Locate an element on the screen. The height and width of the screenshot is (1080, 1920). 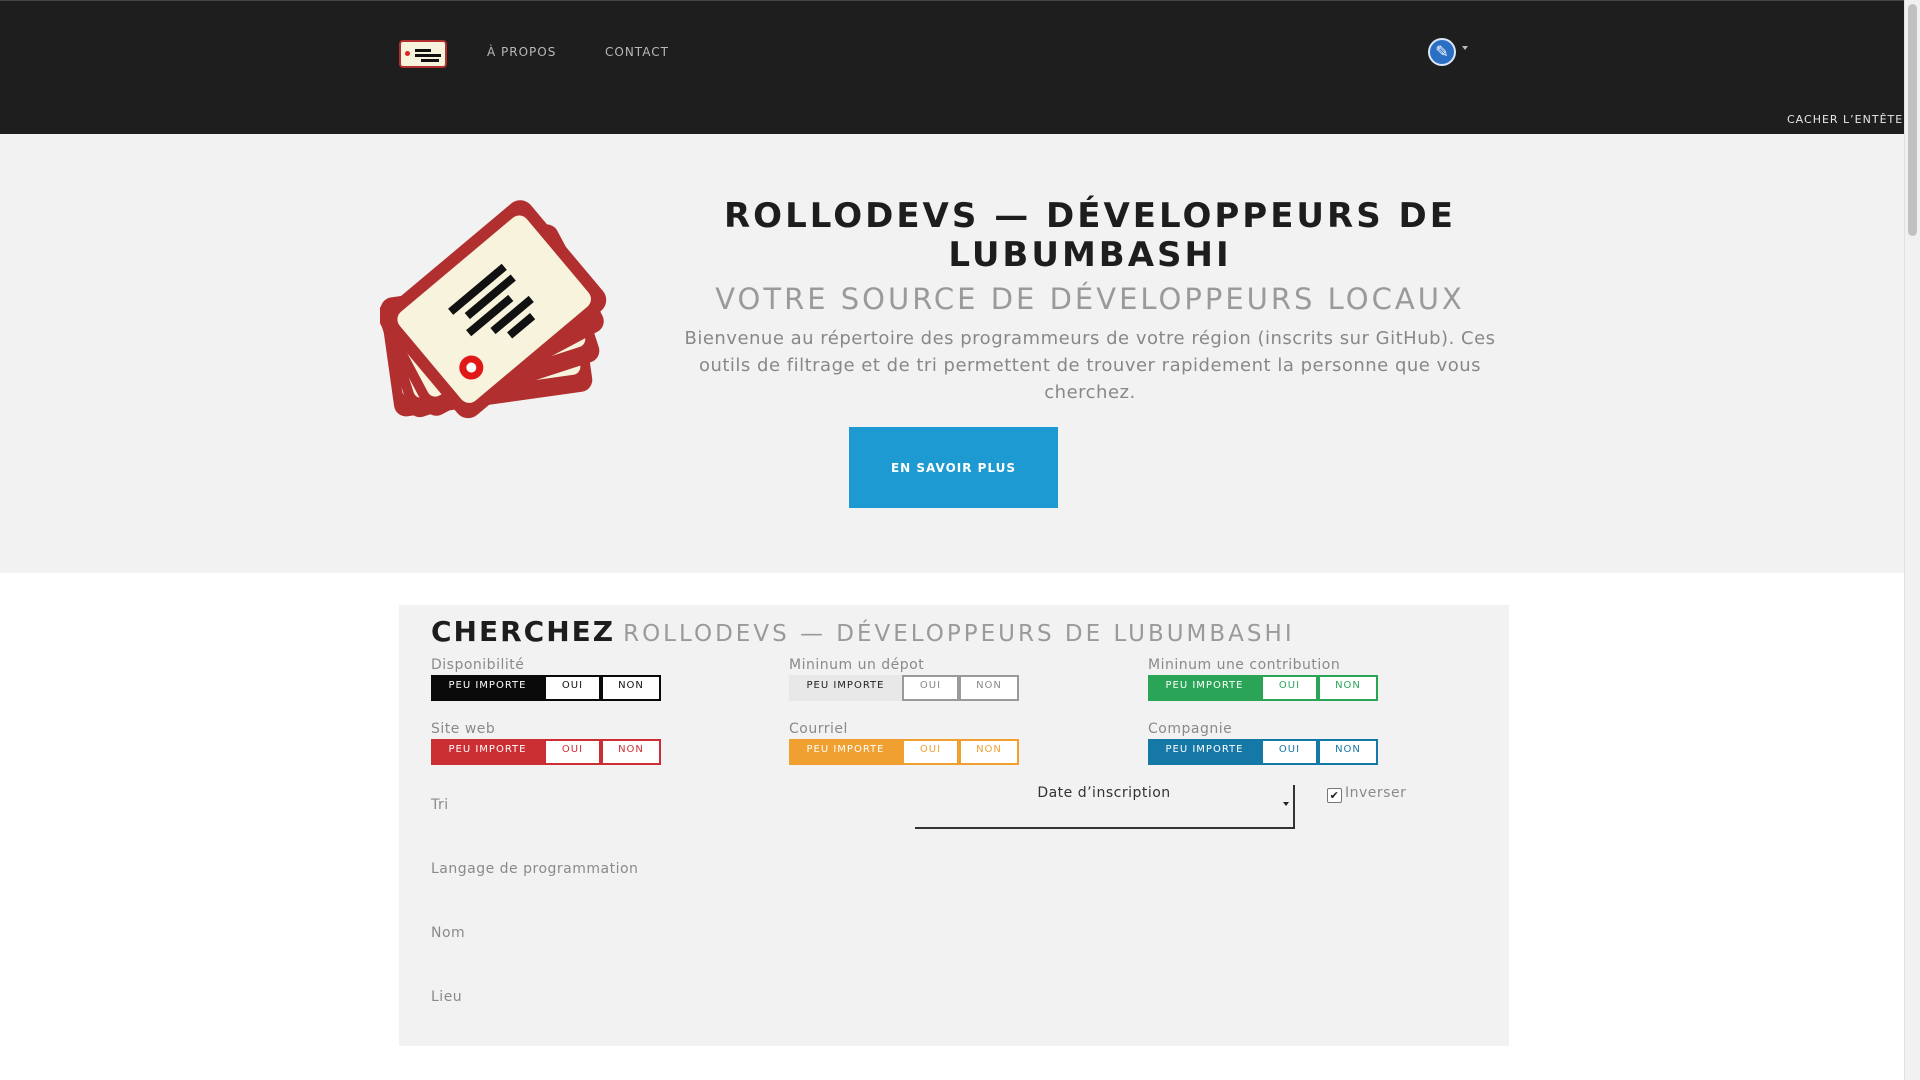
filter-label: Mininum une contribution is located at coordinates (1244, 665).